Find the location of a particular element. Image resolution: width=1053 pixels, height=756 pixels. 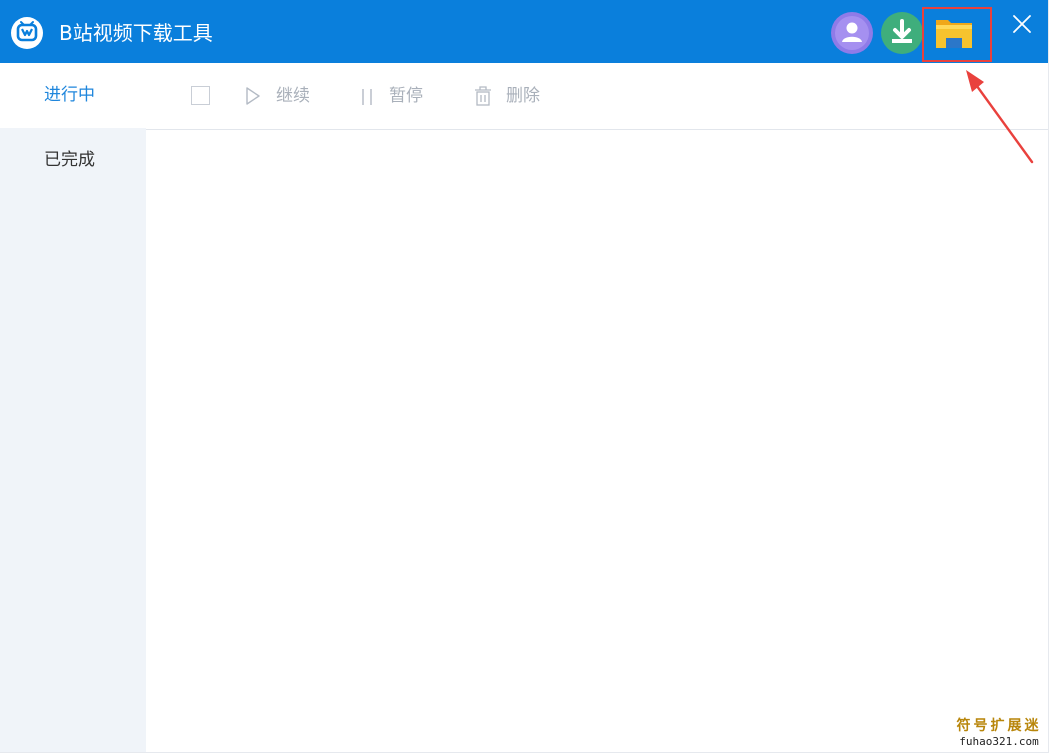

user-icon is located at coordinates (852, 33).